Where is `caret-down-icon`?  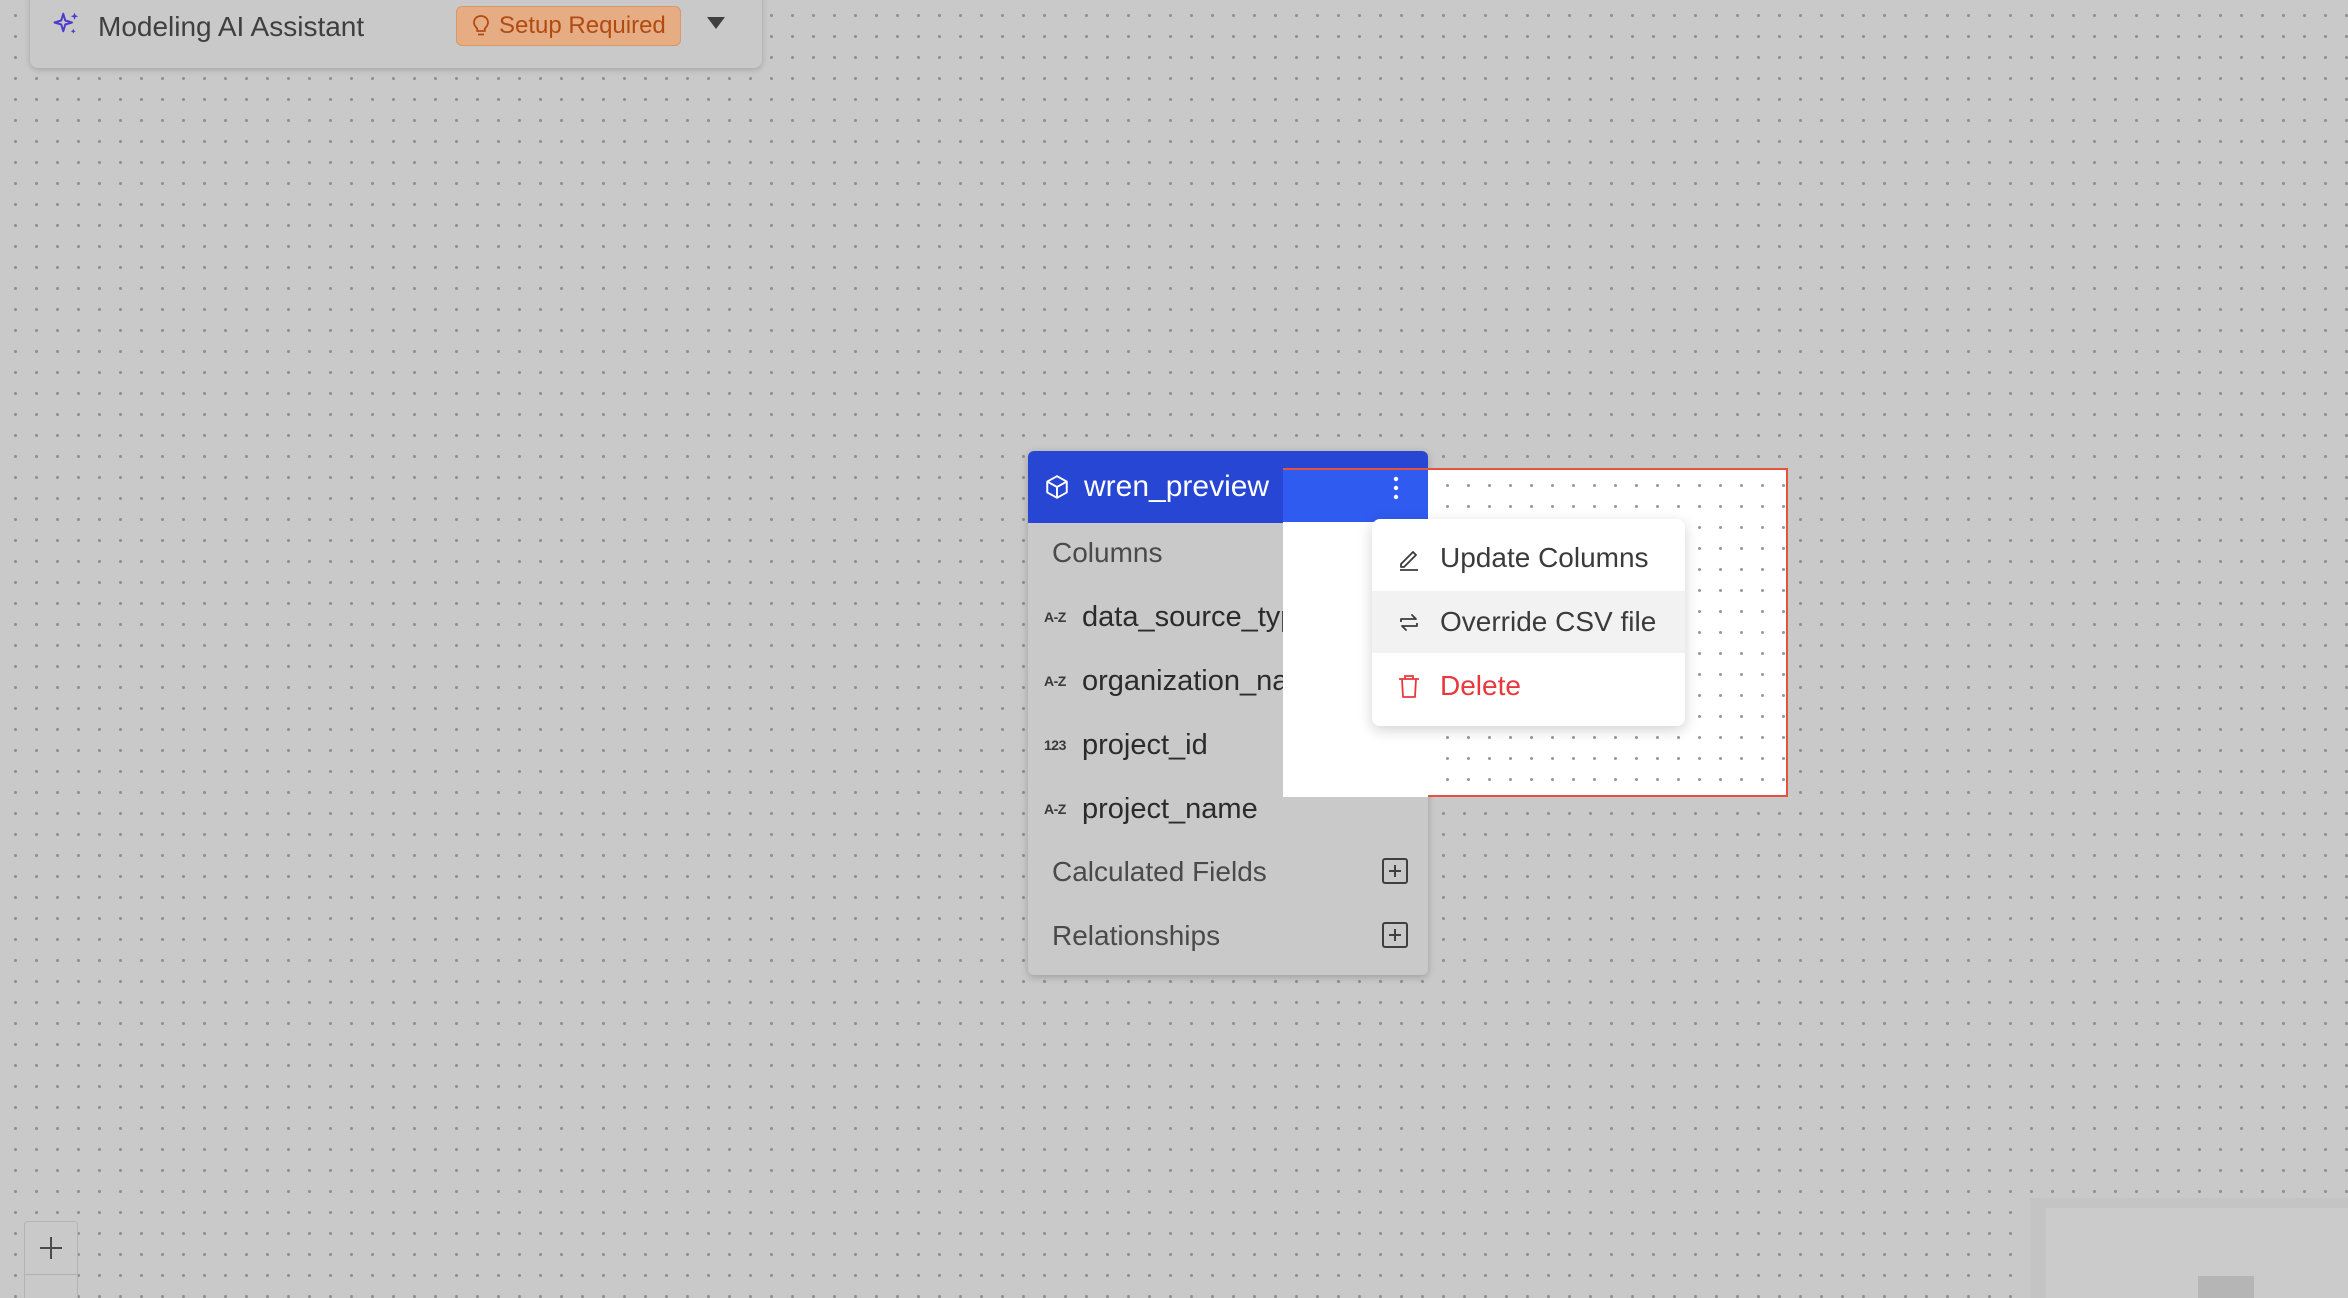 caret-down-icon is located at coordinates (716, 23).